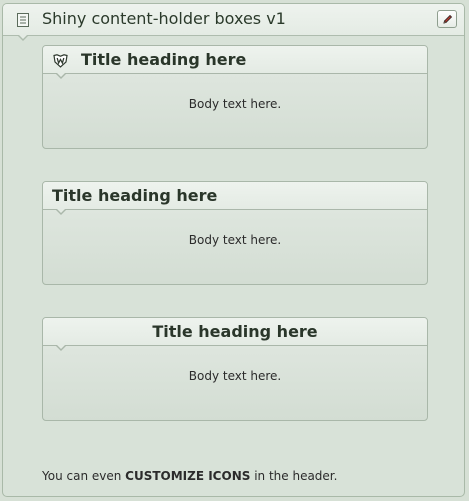 The image size is (469, 501). I want to click on panel-header: Shiny content-holder boxes v1, so click(233, 20).